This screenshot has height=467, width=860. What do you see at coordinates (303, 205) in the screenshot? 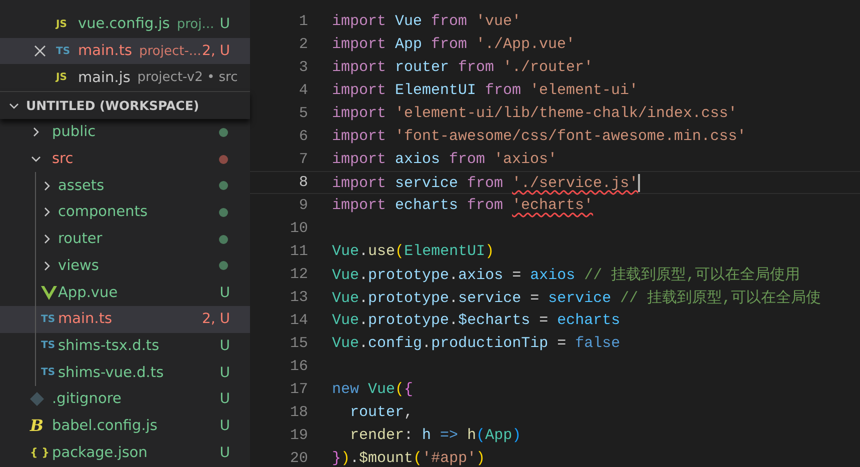
I see `line-number: 9` at bounding box center [303, 205].